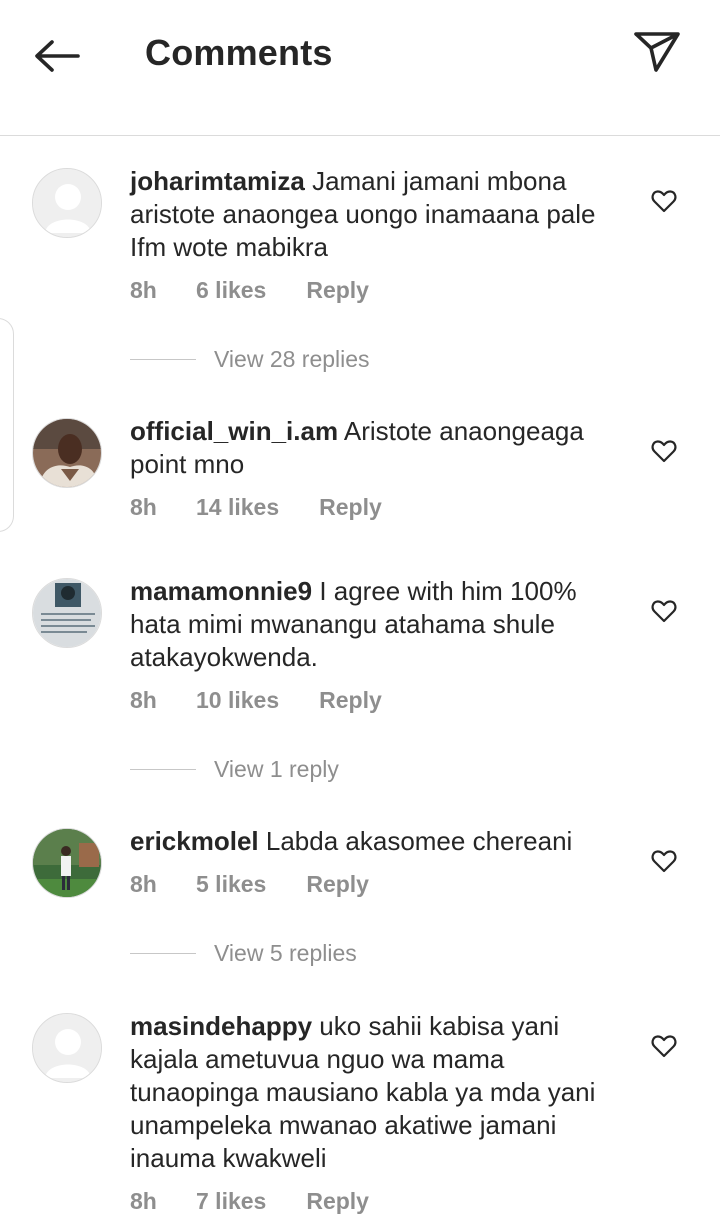  I want to click on comment-meta: 8h 10 likes Reply, so click(256, 700).